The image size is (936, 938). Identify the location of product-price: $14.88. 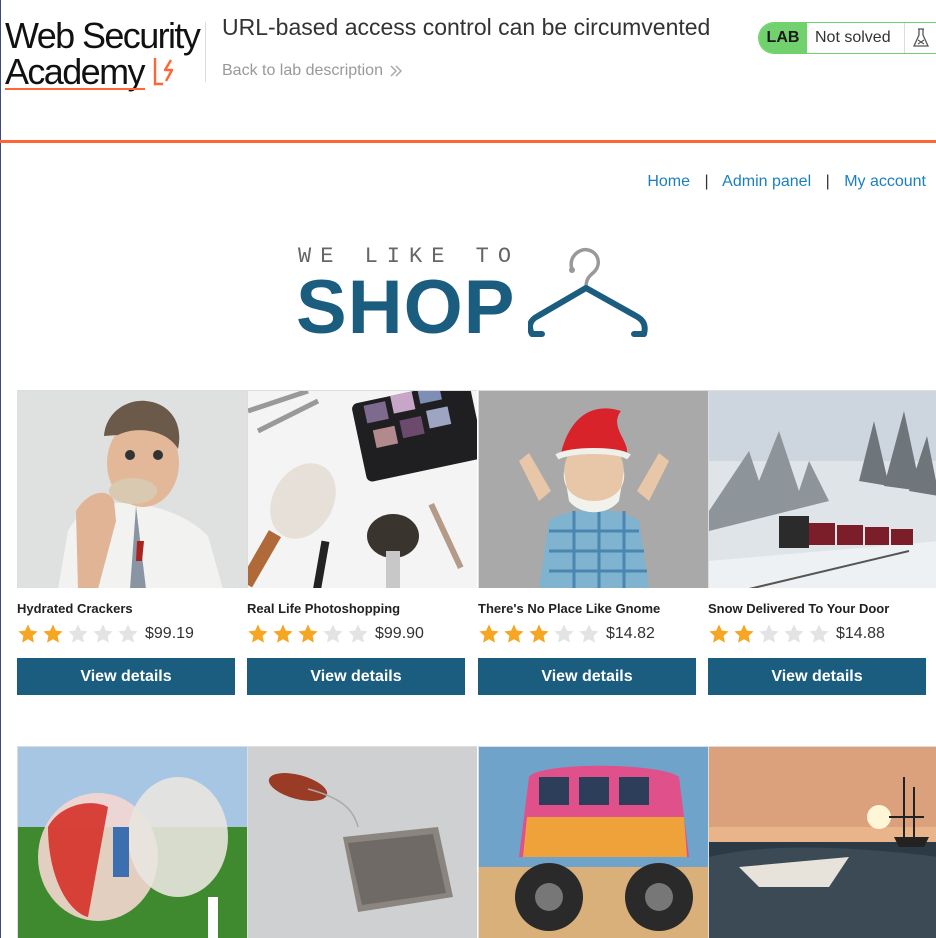
(860, 633).